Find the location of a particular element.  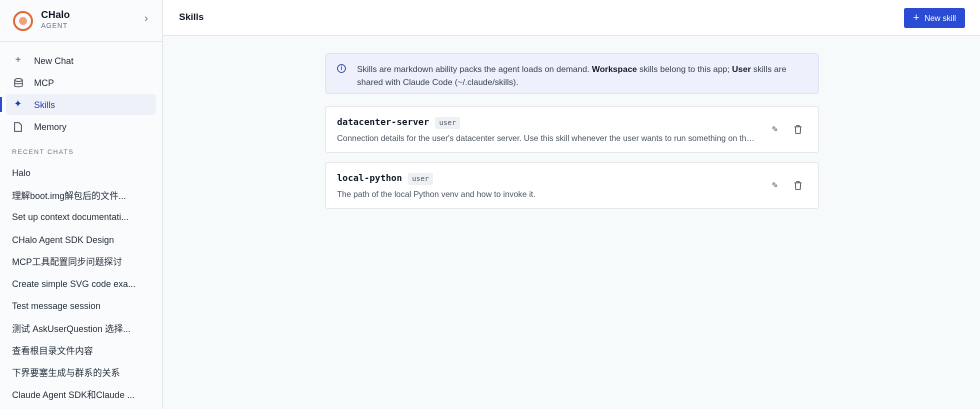

database-icon is located at coordinates (18, 82).